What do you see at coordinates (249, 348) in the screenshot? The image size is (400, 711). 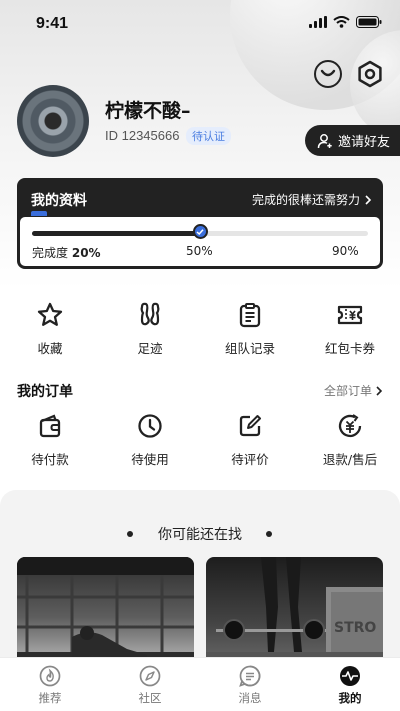 I see `menu-label: 组队记录` at bounding box center [249, 348].